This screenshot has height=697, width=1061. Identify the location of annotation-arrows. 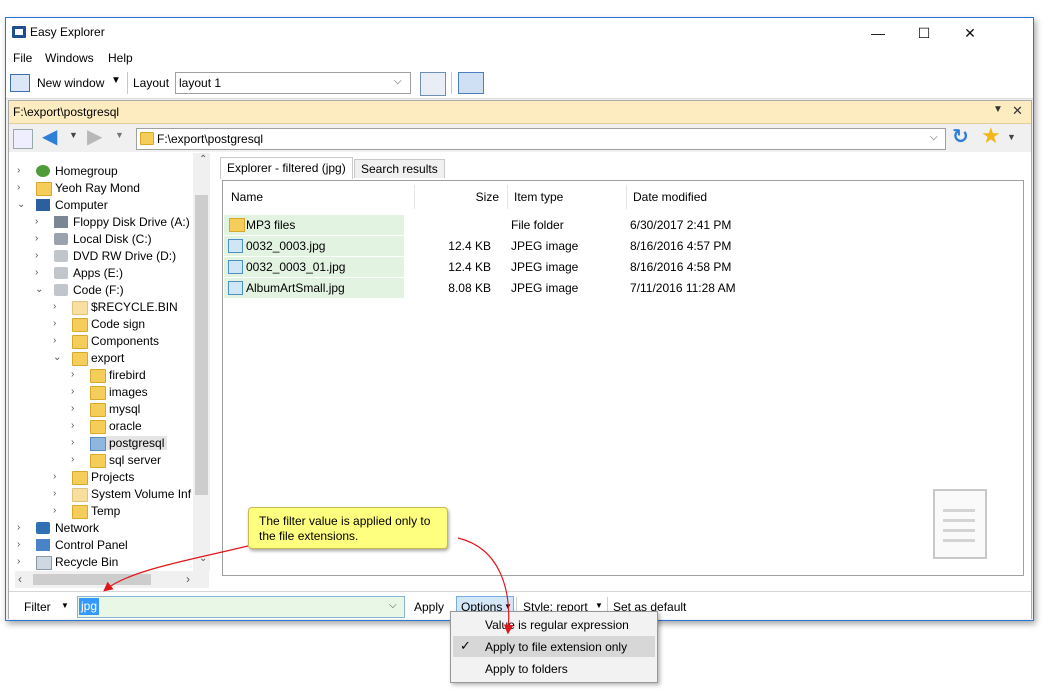
(308, 586).